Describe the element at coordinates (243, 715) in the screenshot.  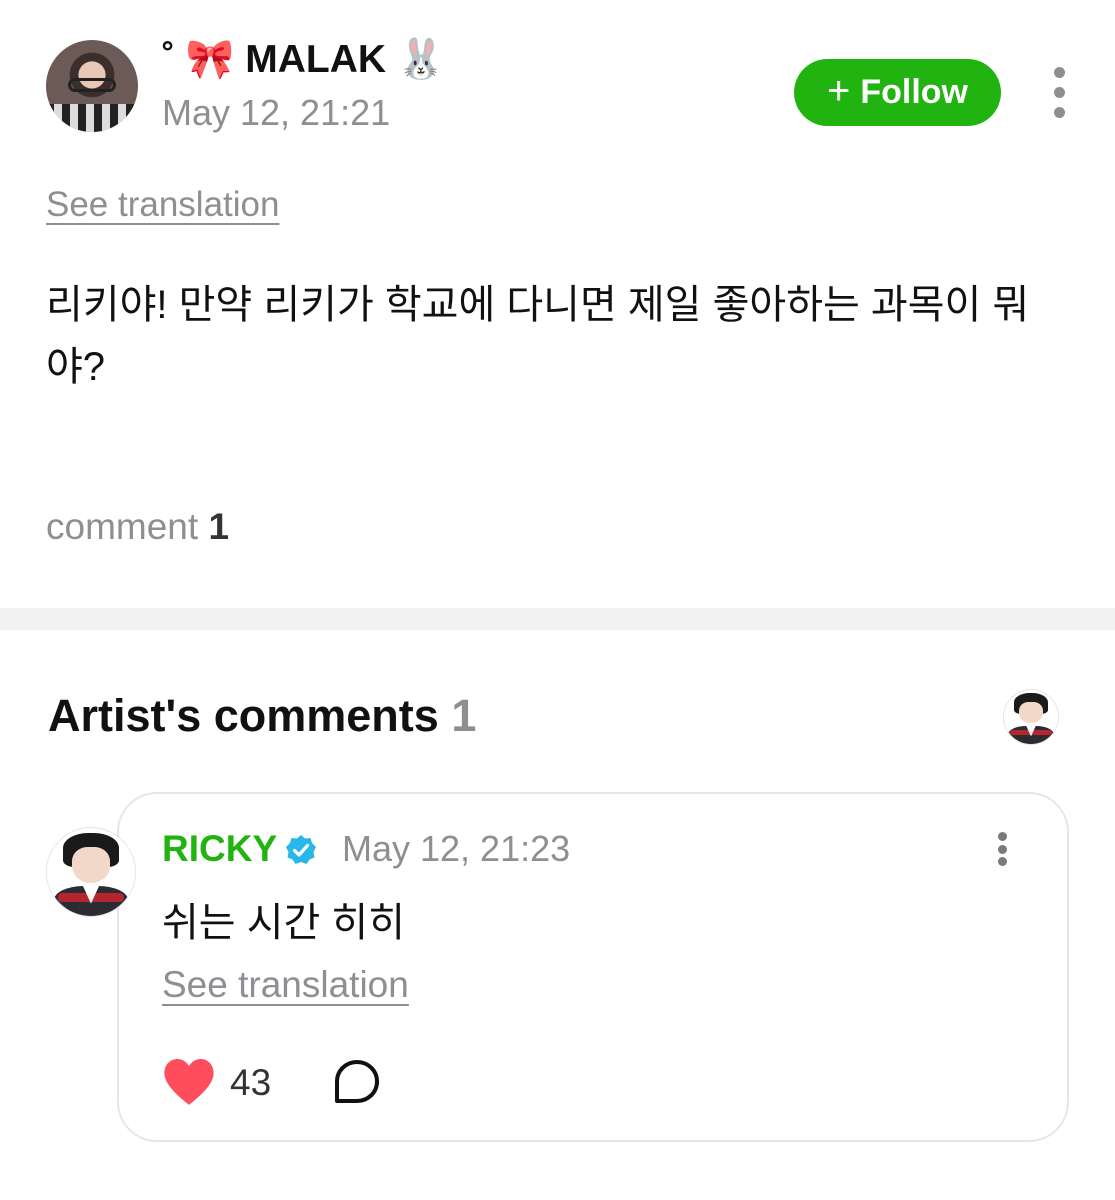
I see `artist-comments-title: Artist's comments` at that location.